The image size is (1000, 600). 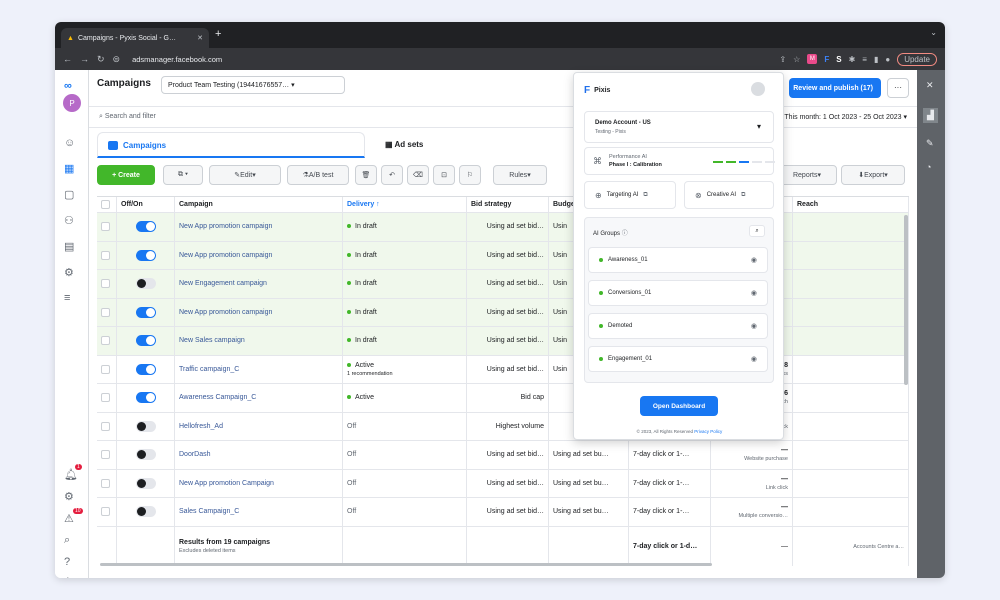 What do you see at coordinates (470, 175) in the screenshot?
I see `tag-button: ⚐` at bounding box center [470, 175].